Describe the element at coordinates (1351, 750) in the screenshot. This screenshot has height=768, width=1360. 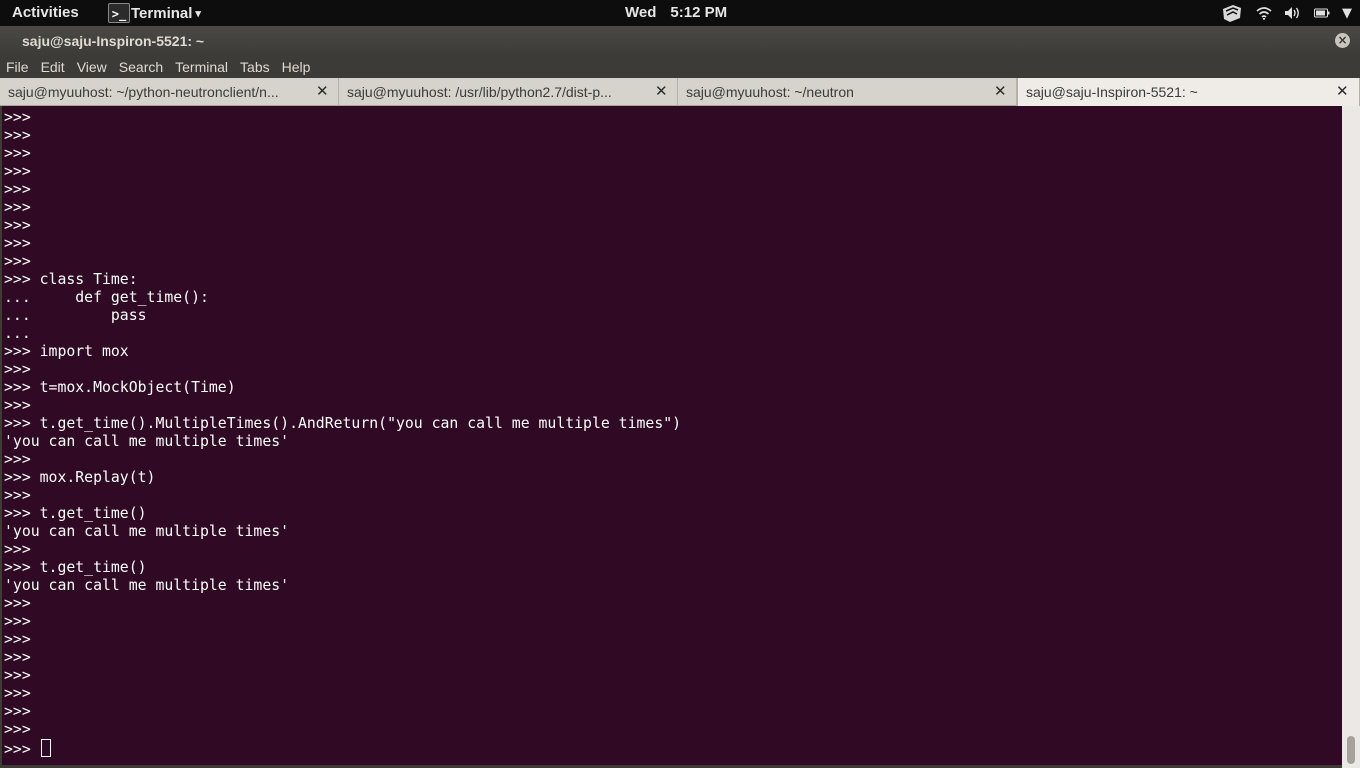
I see `scrollbar-thumb` at that location.